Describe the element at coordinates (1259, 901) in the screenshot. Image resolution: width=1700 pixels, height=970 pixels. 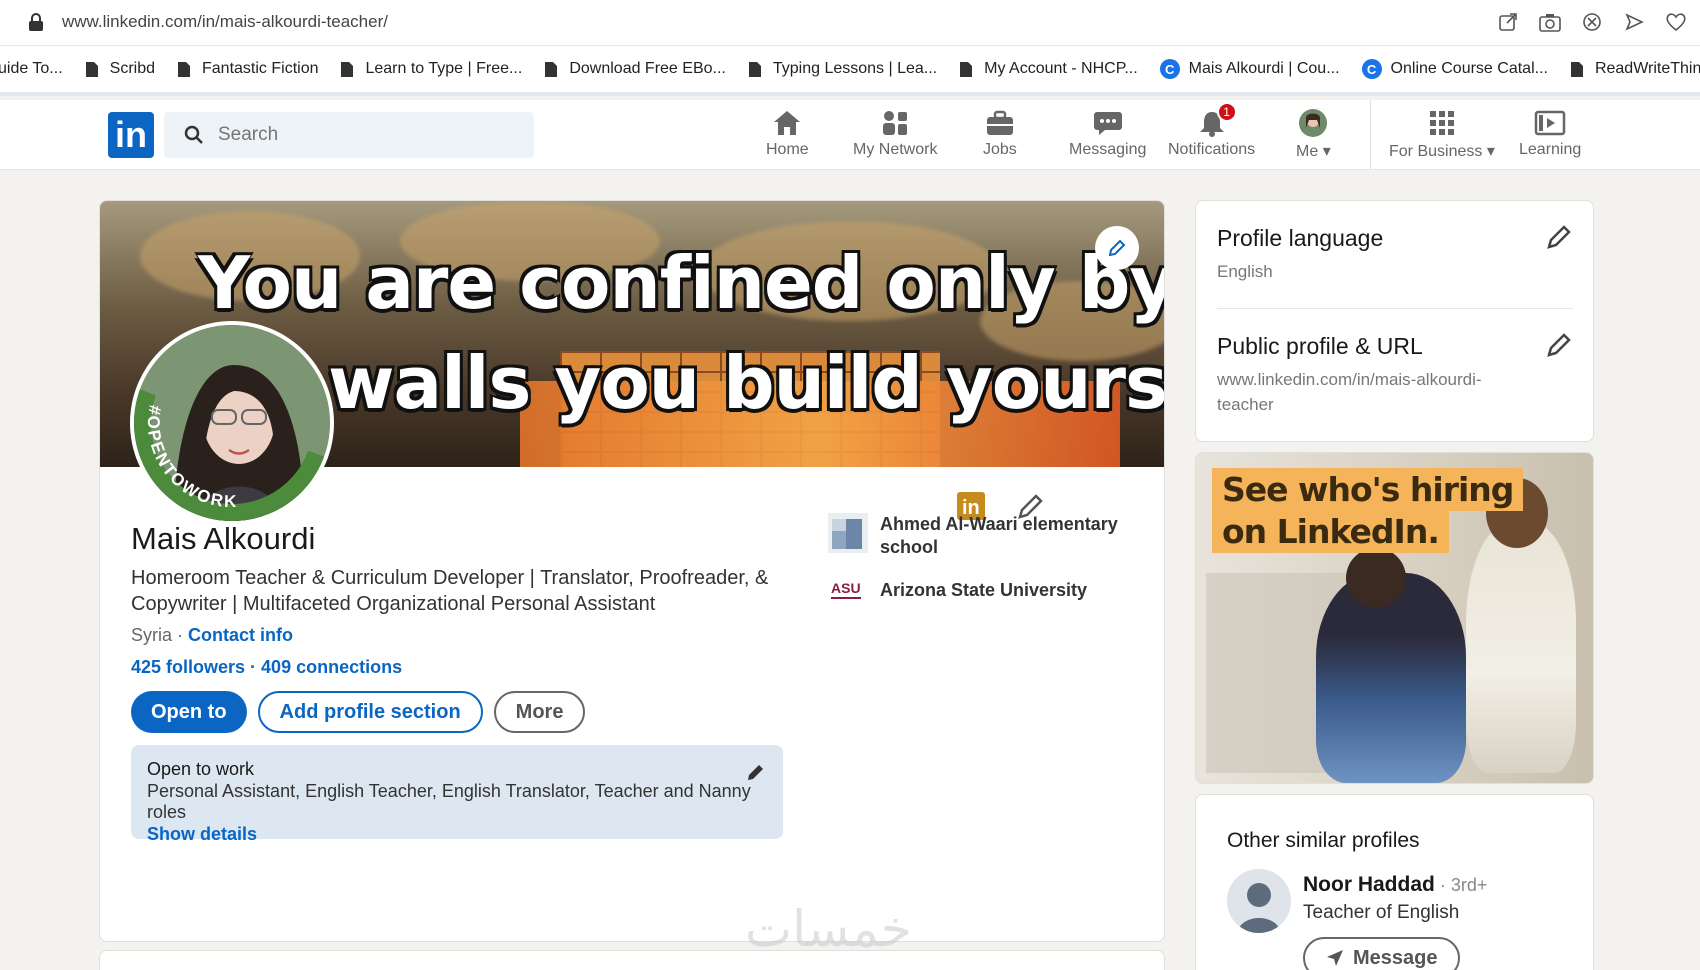
I see `avatar` at that location.